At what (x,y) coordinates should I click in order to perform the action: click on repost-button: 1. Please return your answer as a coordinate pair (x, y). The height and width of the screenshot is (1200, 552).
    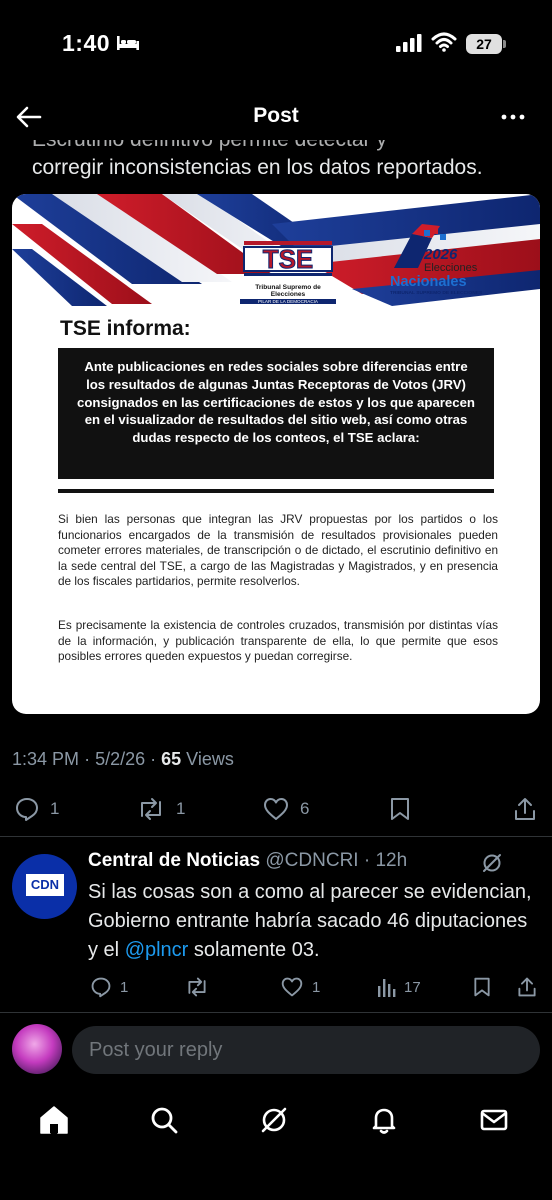
    Looking at the image, I should click on (160, 809).